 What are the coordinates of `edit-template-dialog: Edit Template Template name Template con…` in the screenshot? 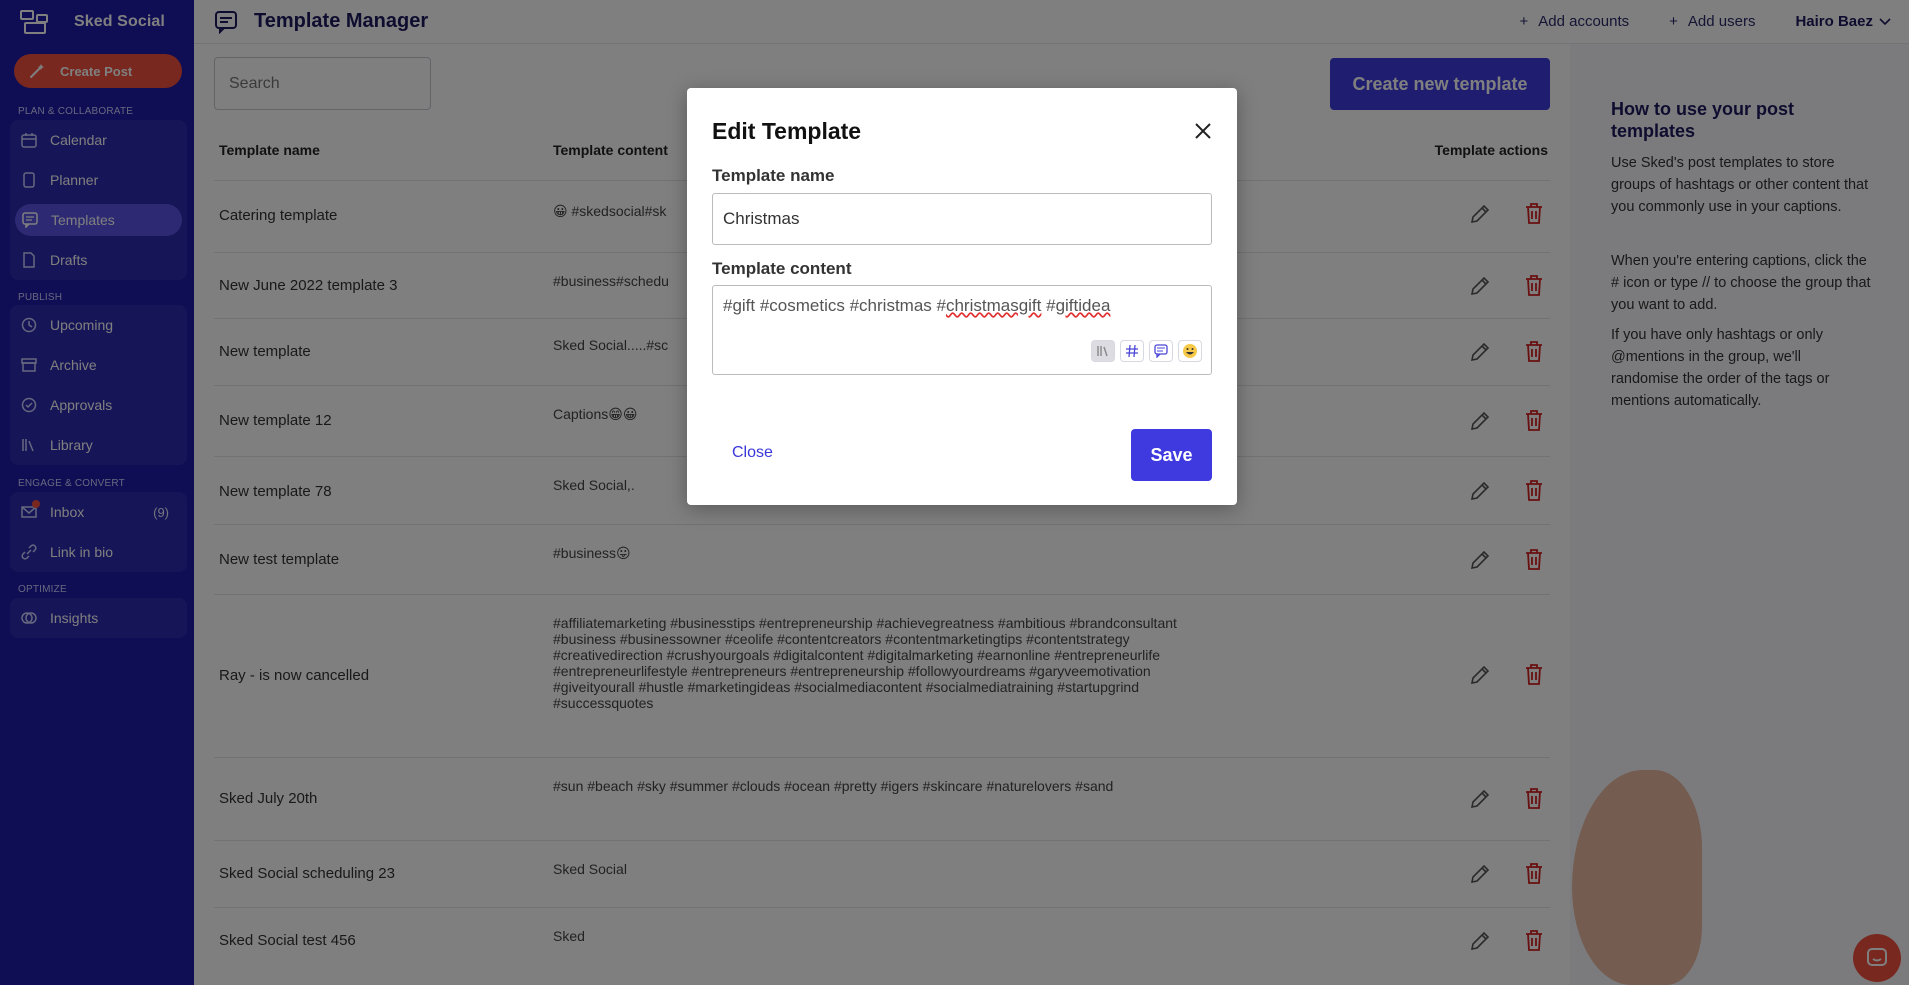 It's located at (962, 296).